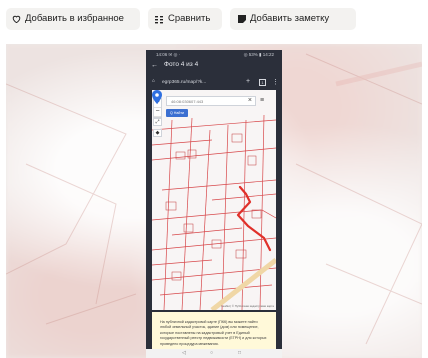 This screenshot has height=358, width=428. I want to click on tabs-icon: 1, so click(262, 82).